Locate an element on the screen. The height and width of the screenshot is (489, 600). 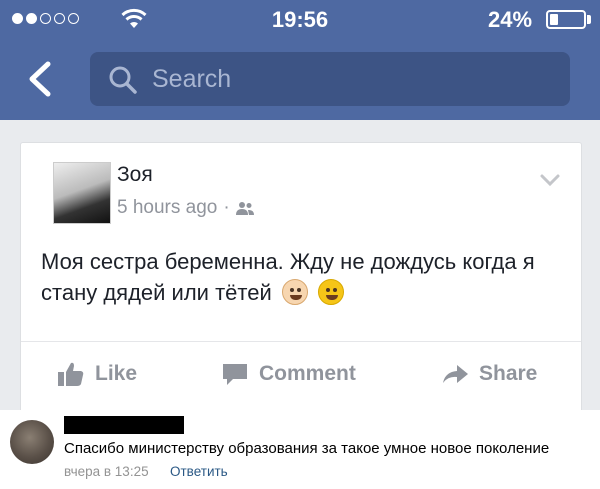
search-input is located at coordinates (352, 79).